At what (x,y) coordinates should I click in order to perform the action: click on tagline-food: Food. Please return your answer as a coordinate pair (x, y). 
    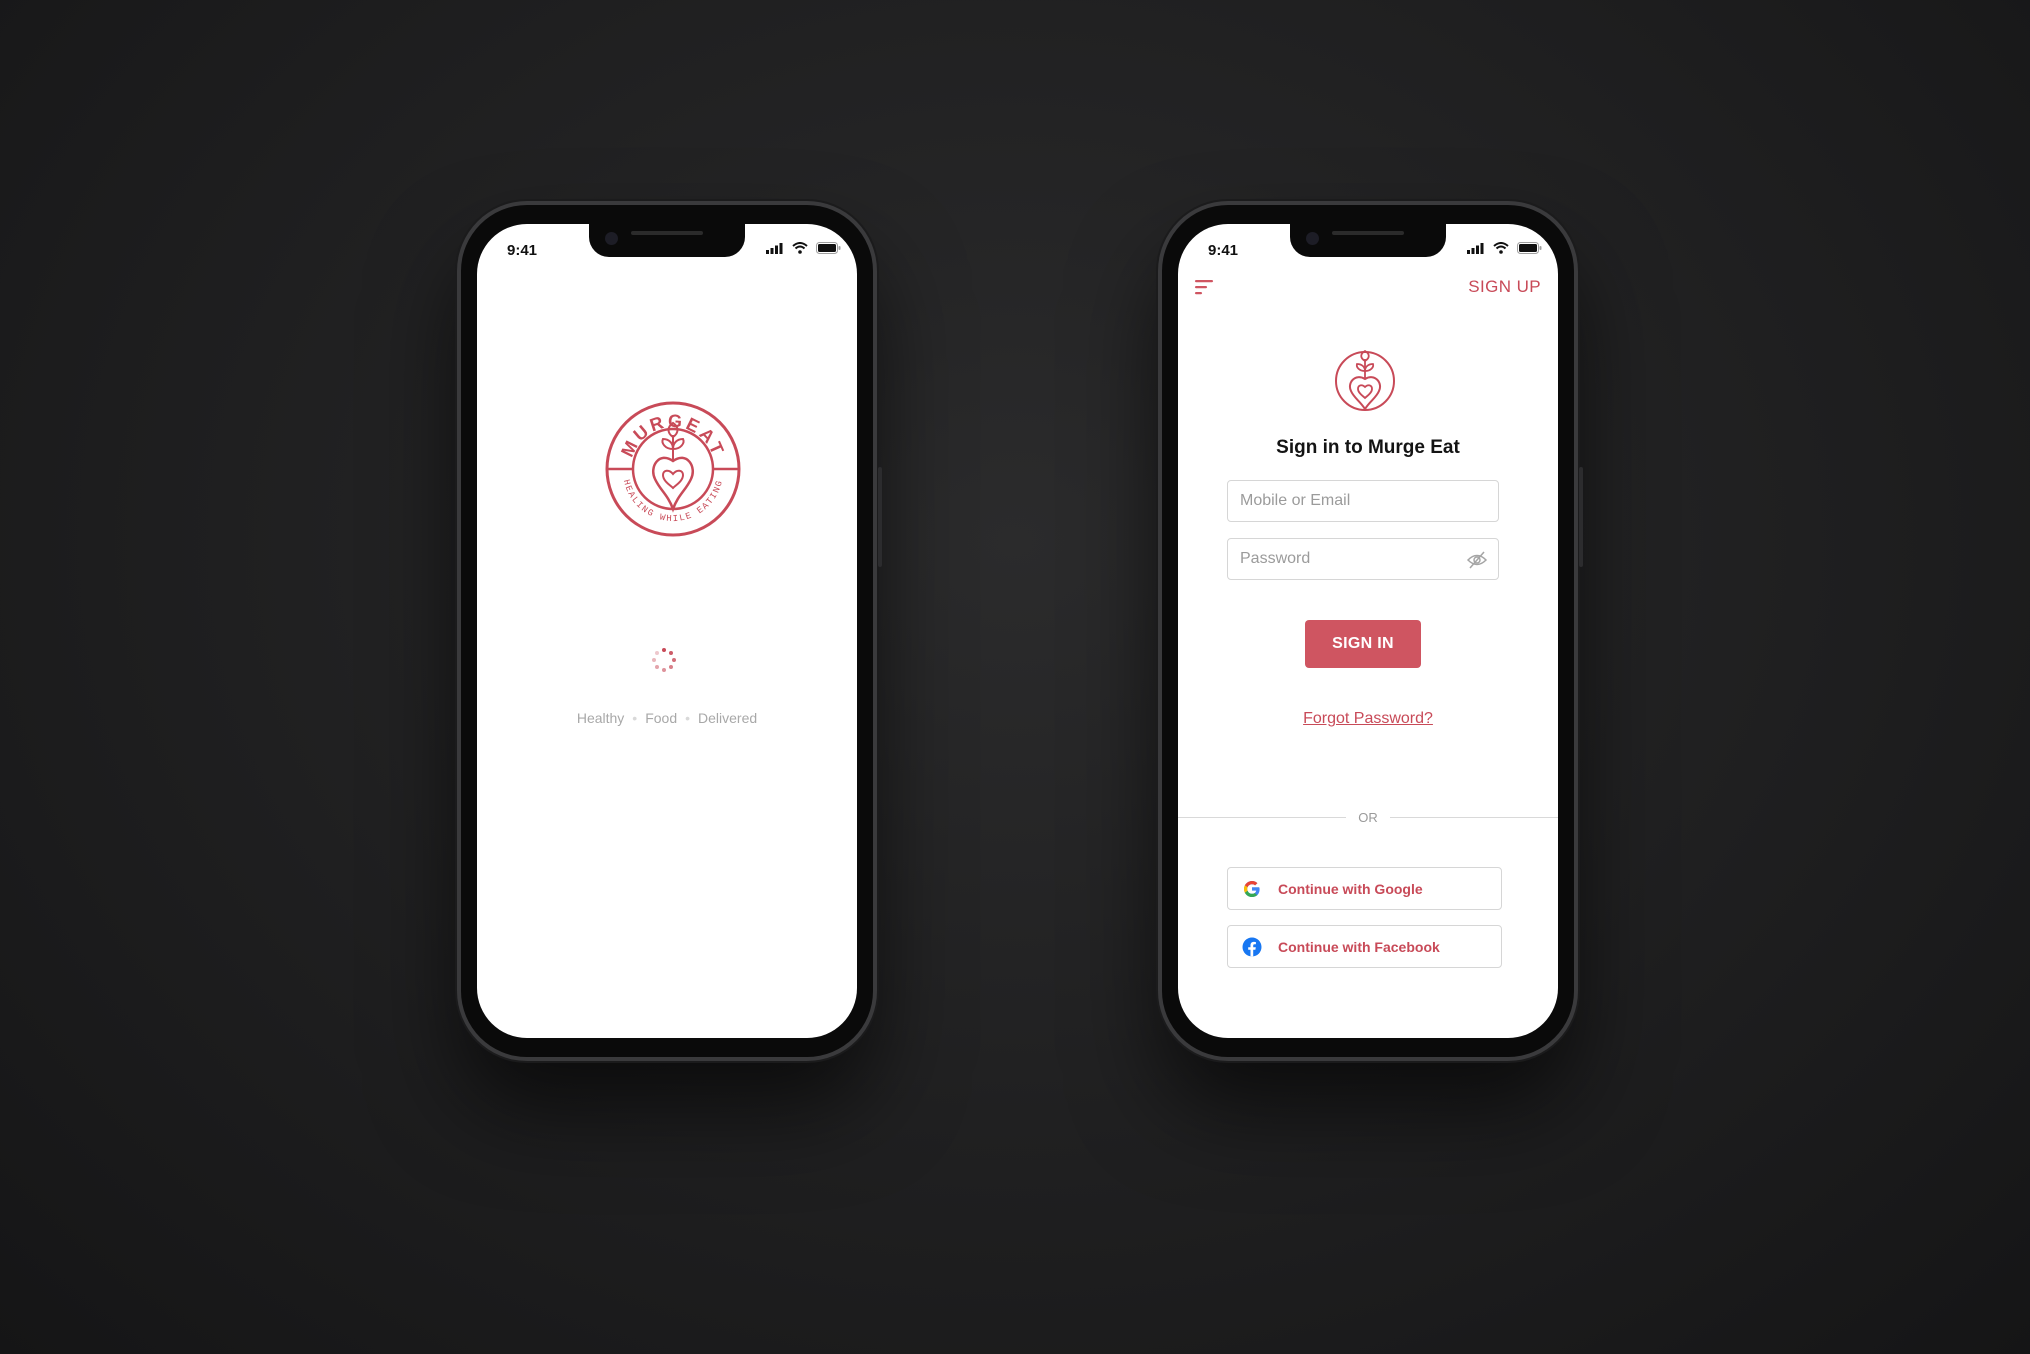
    Looking at the image, I should click on (661, 718).